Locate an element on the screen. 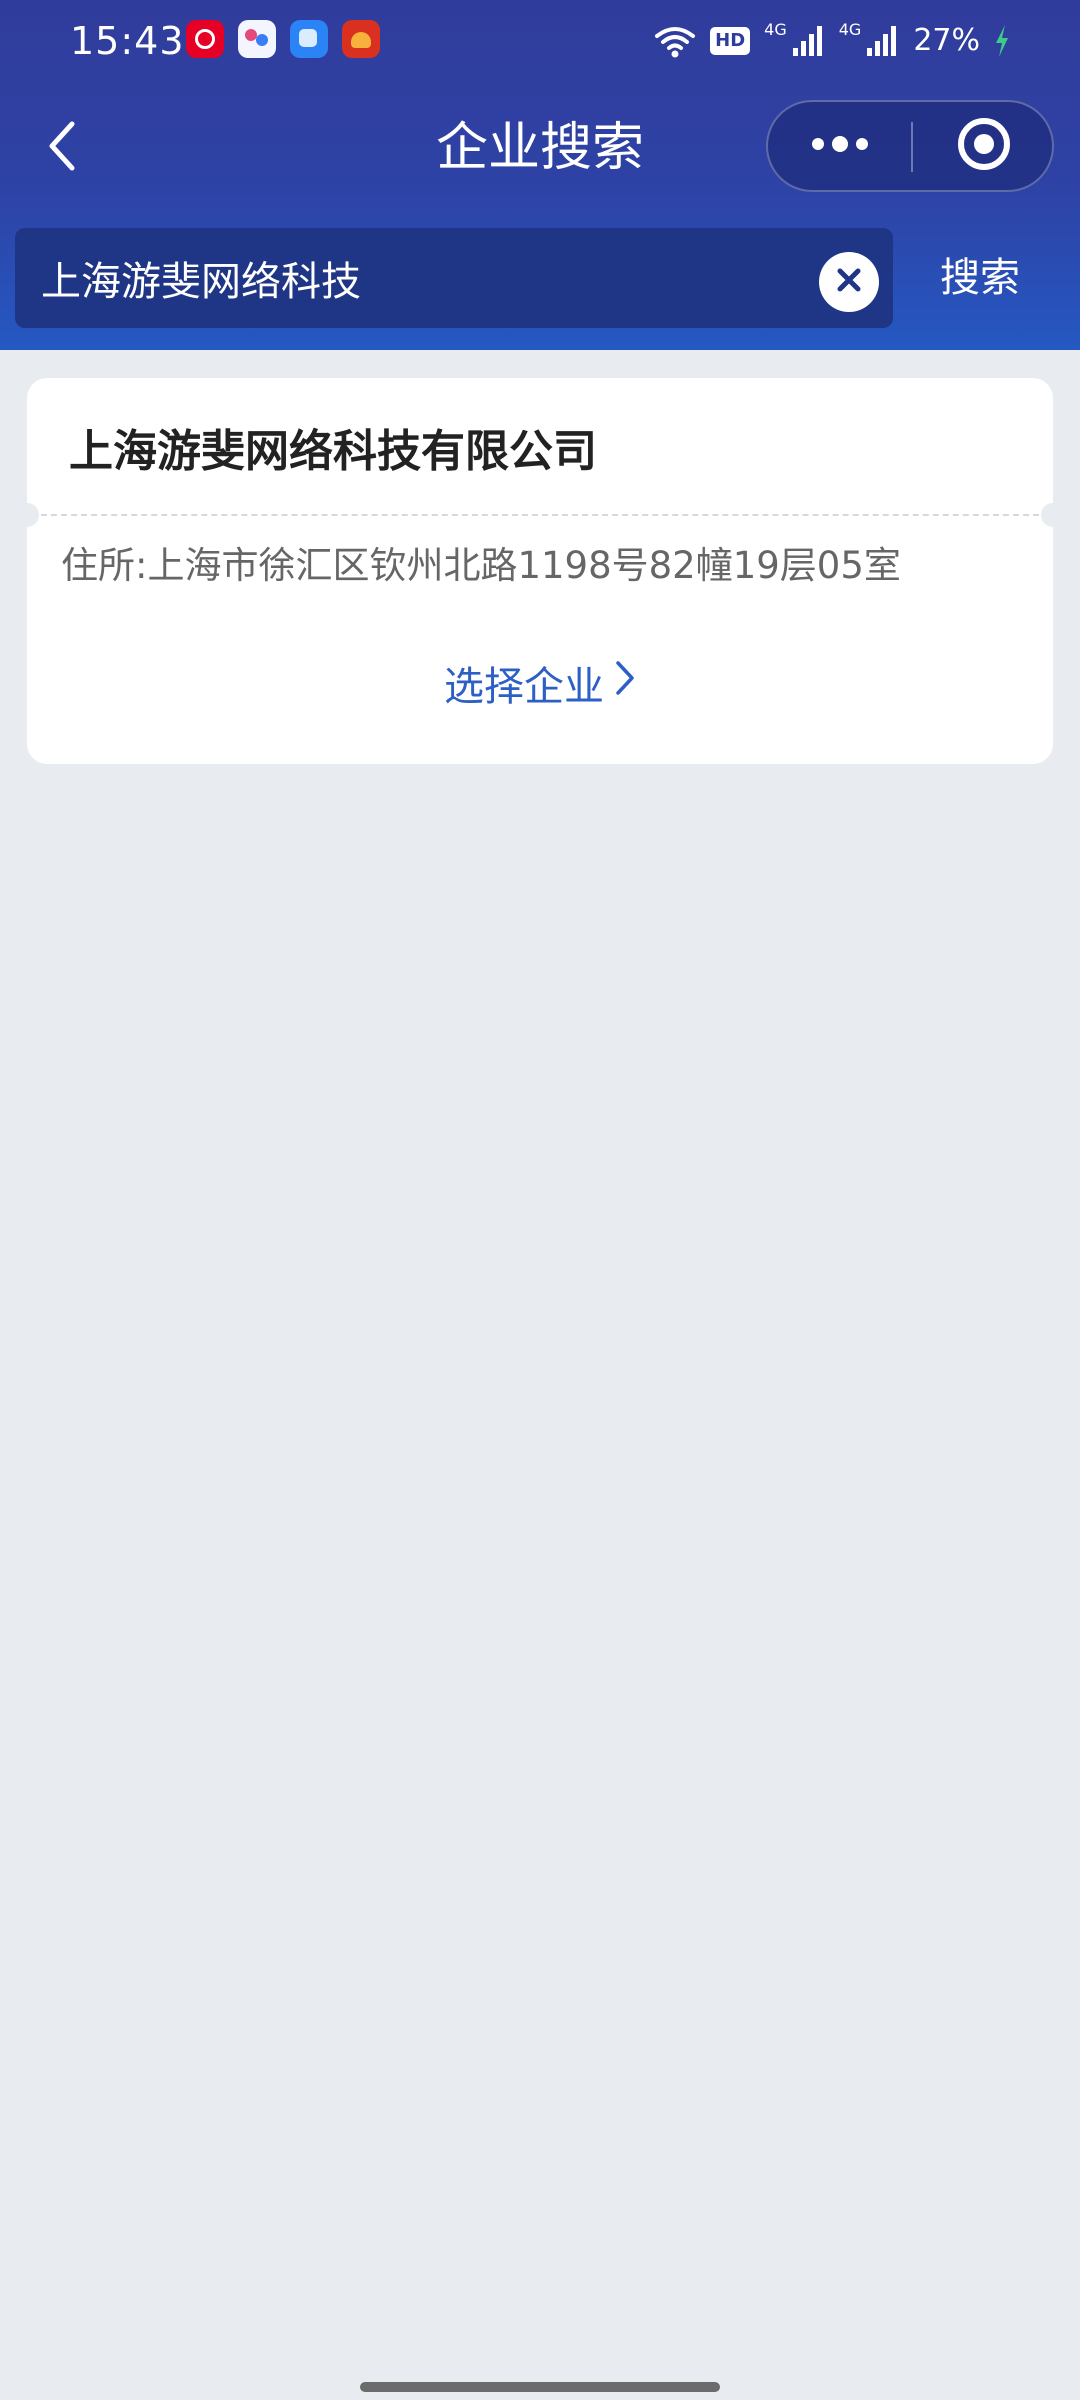  status-time: 15:43 is located at coordinates (127, 41).